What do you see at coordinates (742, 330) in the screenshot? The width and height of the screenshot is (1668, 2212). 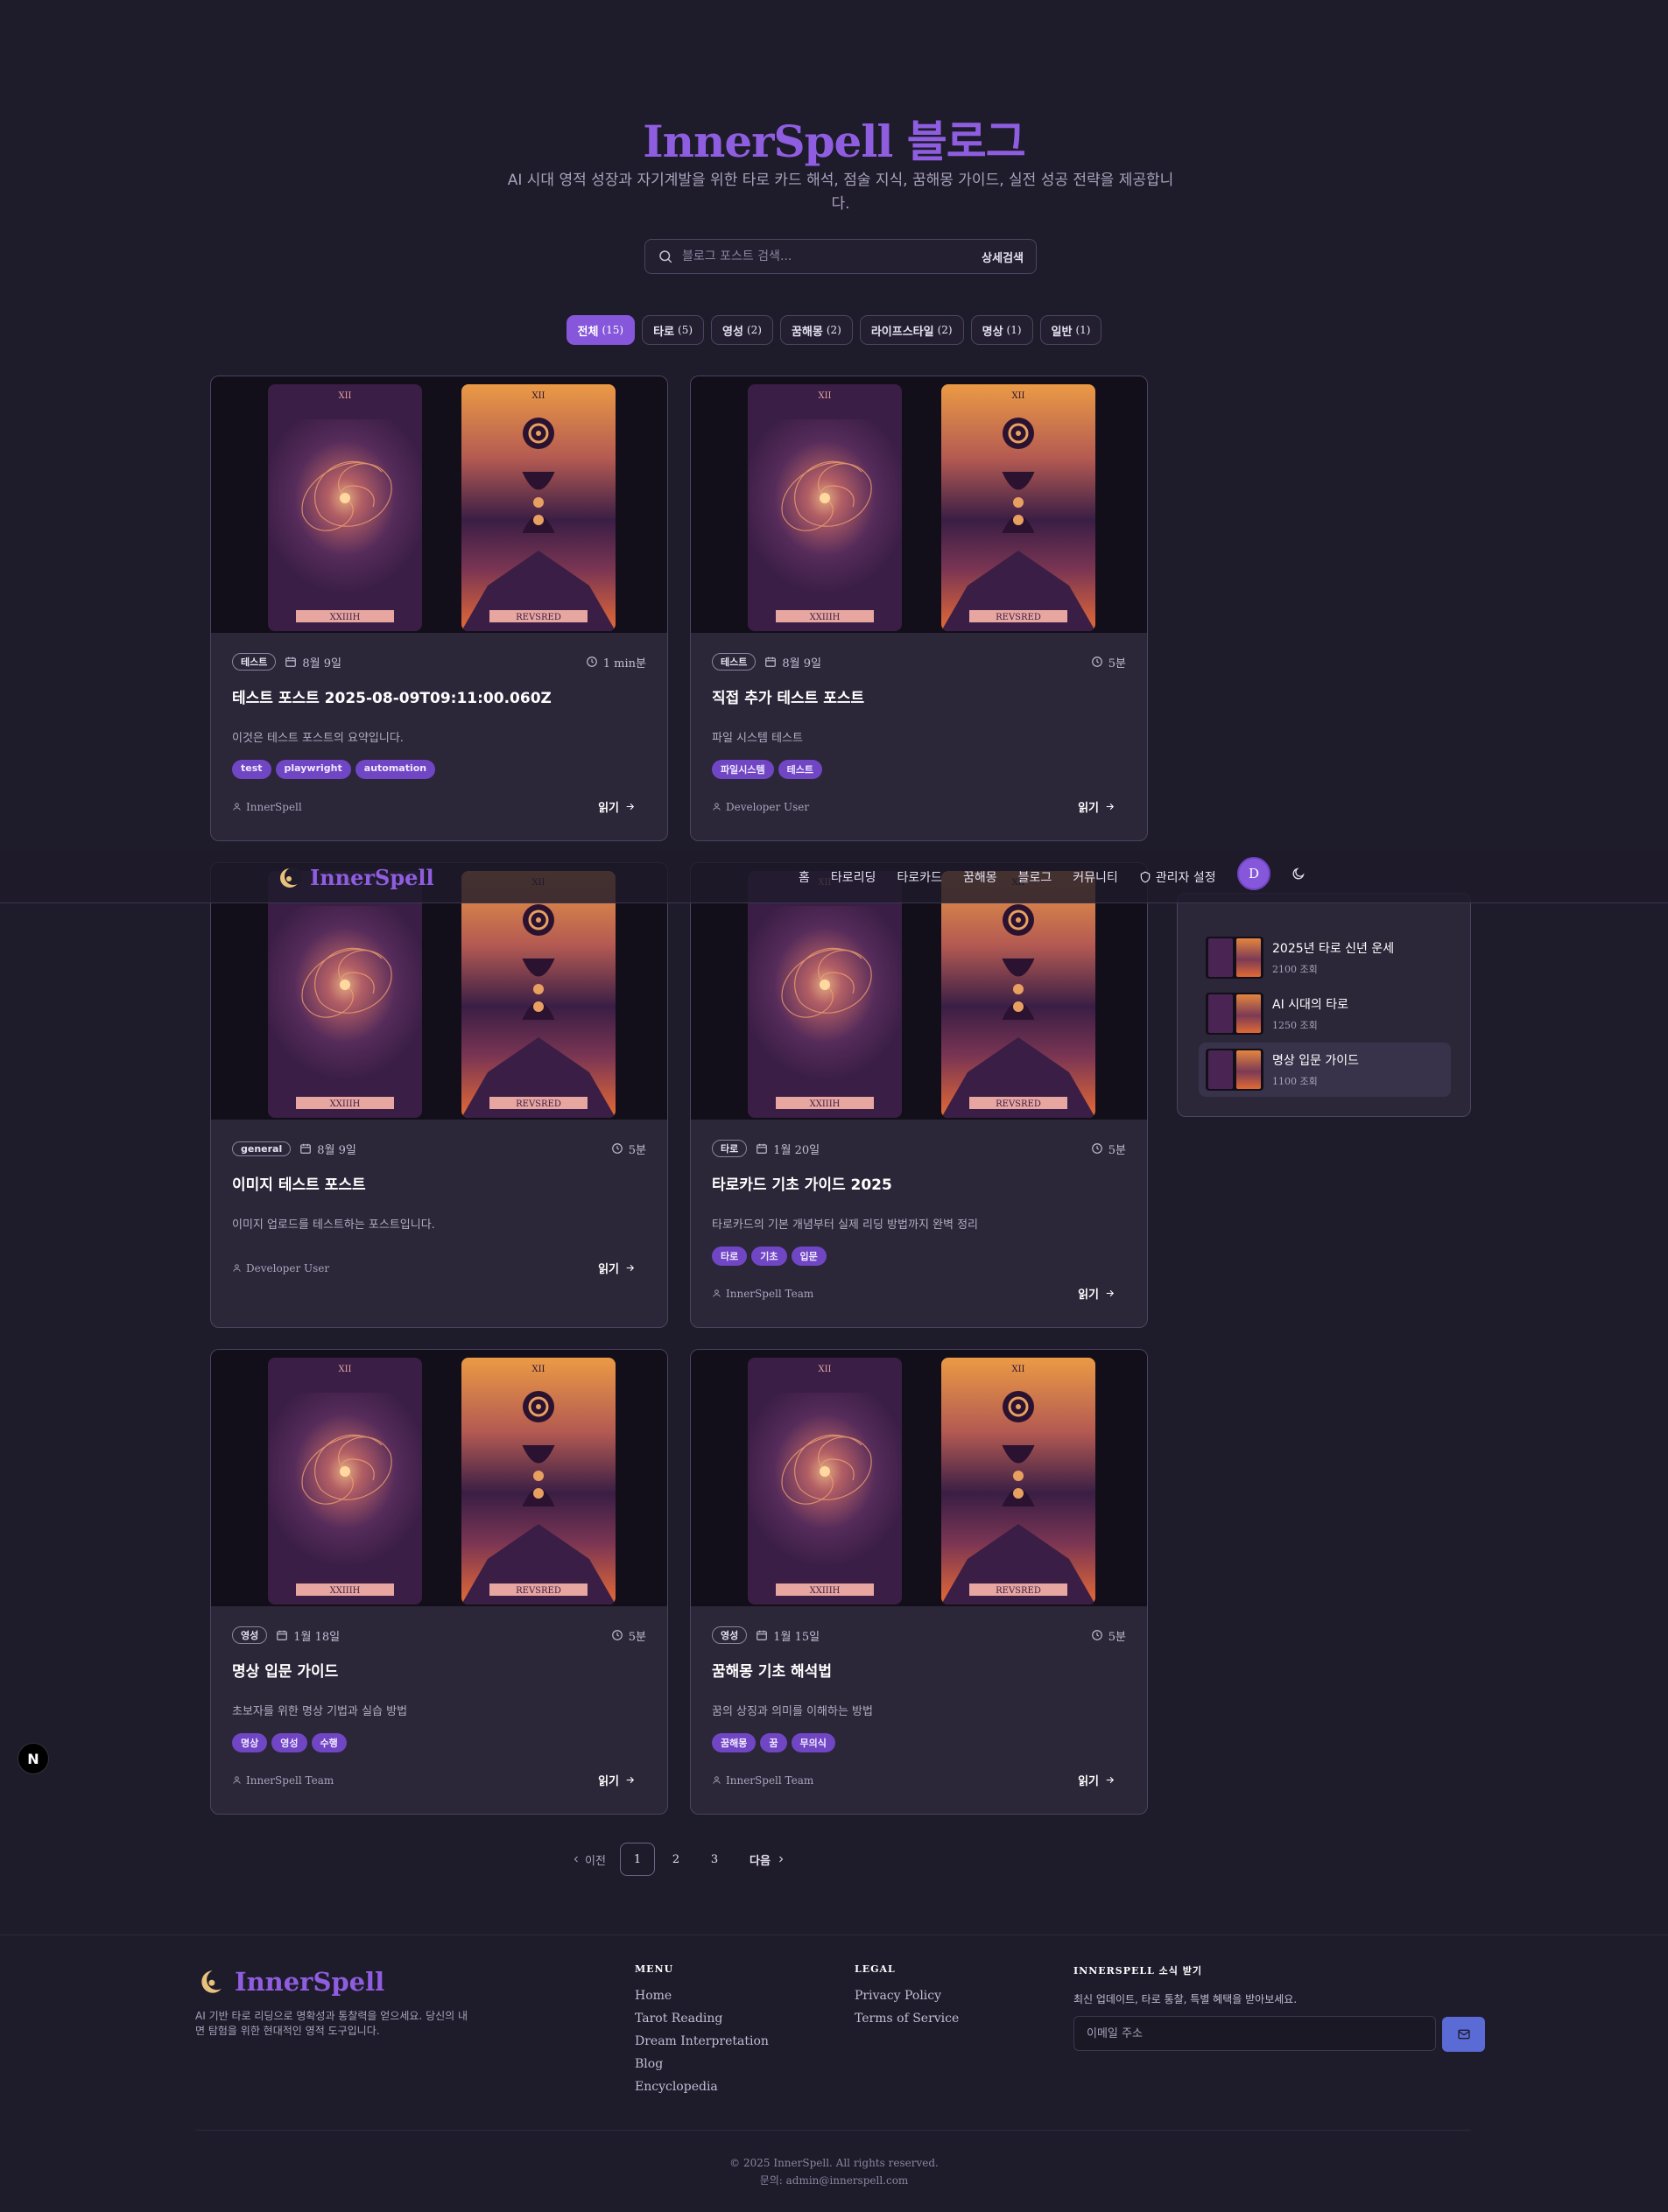 I see `filter-spirituality: 영성 (2)` at bounding box center [742, 330].